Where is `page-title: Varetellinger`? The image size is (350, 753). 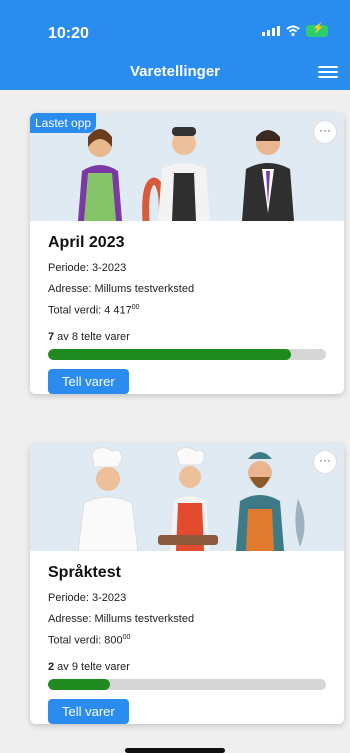 page-title: Varetellinger is located at coordinates (175, 71).